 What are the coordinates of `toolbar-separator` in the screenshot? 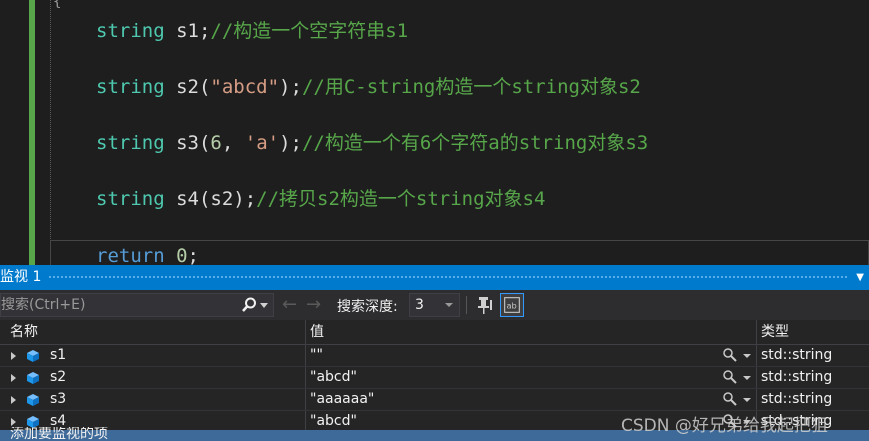 It's located at (466, 305).